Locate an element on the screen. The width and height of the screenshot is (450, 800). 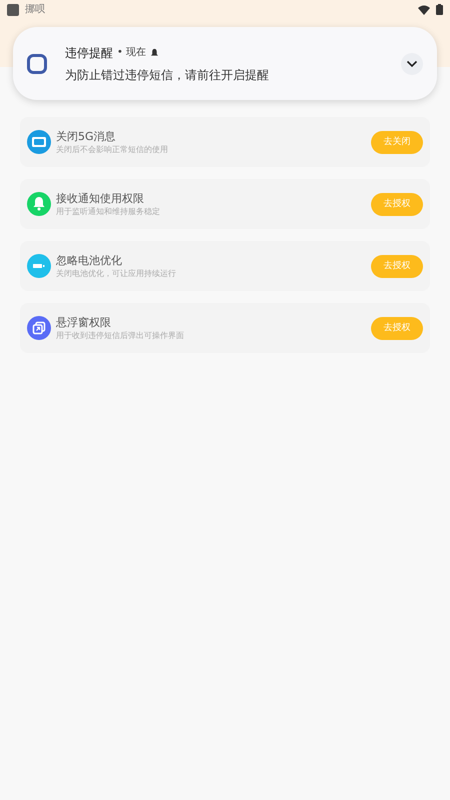
notification-title: 违停提醒 is located at coordinates (89, 53).